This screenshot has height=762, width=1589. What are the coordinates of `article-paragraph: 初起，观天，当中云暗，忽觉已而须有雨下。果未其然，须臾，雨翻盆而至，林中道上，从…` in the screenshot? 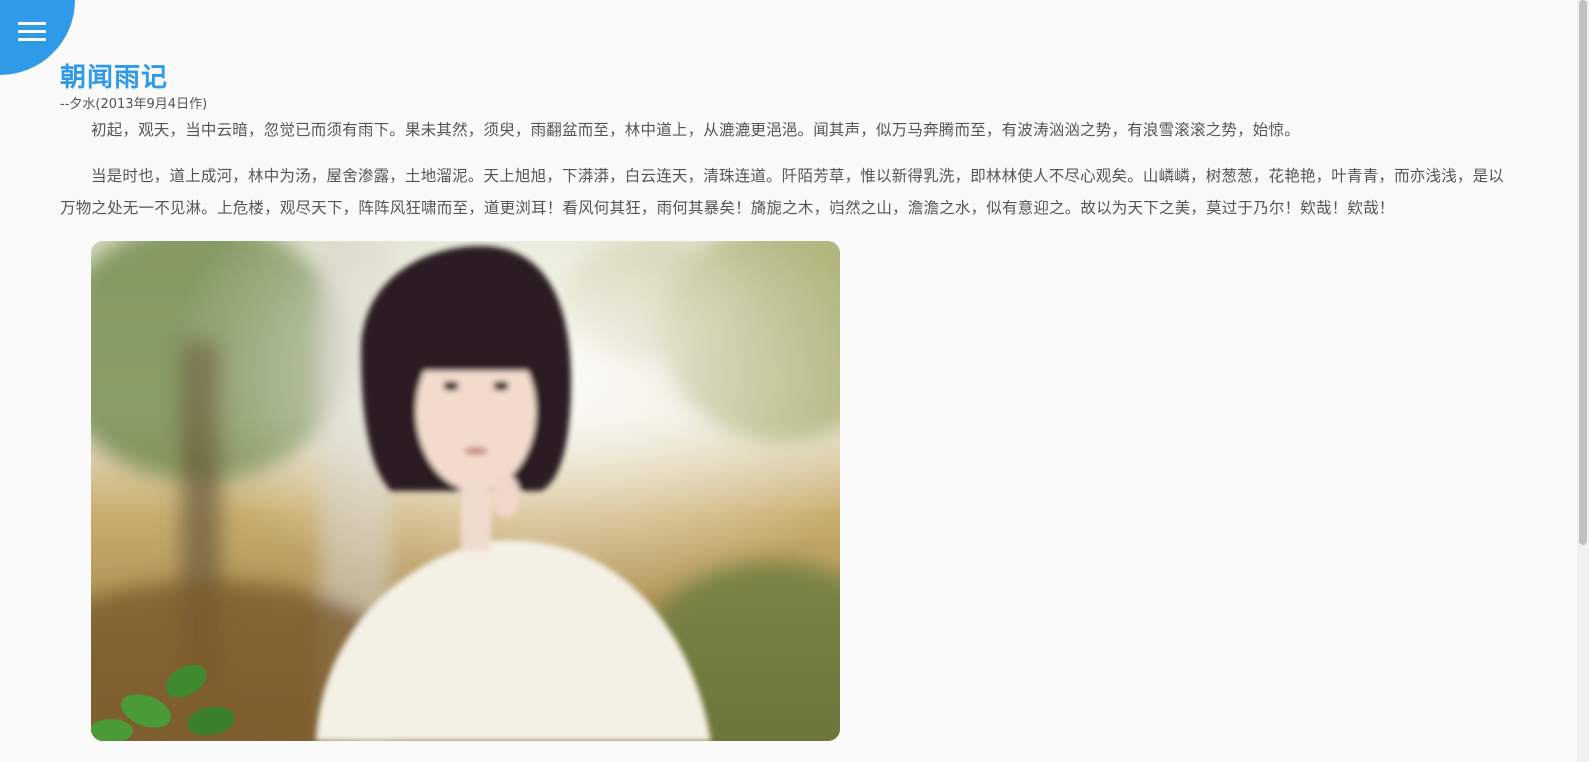 It's located at (695, 130).